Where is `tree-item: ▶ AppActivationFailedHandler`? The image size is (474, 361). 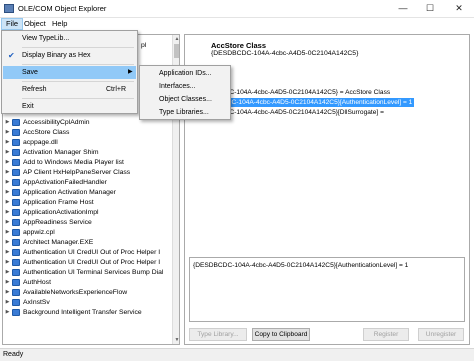 tree-item: ▶ AppActivationFailedHandler is located at coordinates (55, 182).